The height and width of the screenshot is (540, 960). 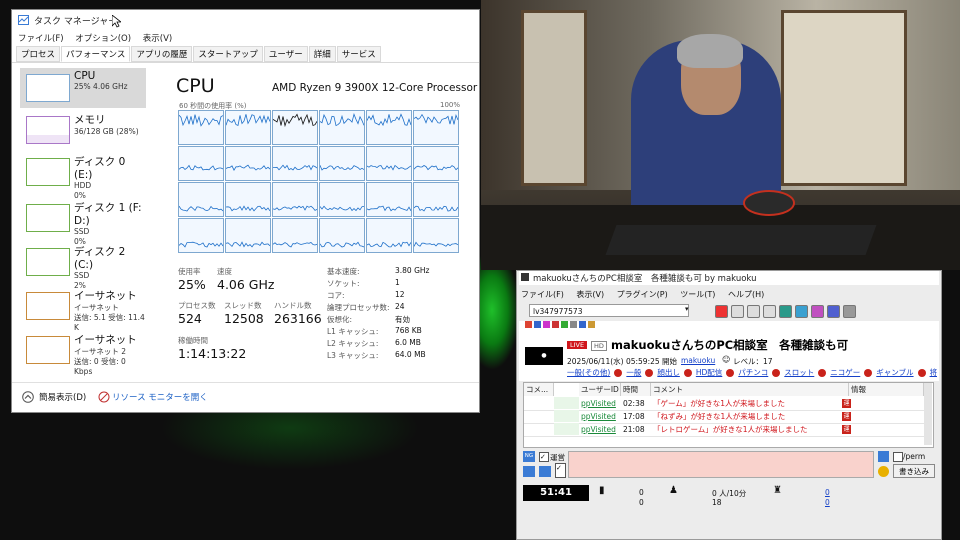 What do you see at coordinates (106, 131) in the screenshot?
I see `sidebar-item-detail: 36/128 GB (28%)` at bounding box center [106, 131].